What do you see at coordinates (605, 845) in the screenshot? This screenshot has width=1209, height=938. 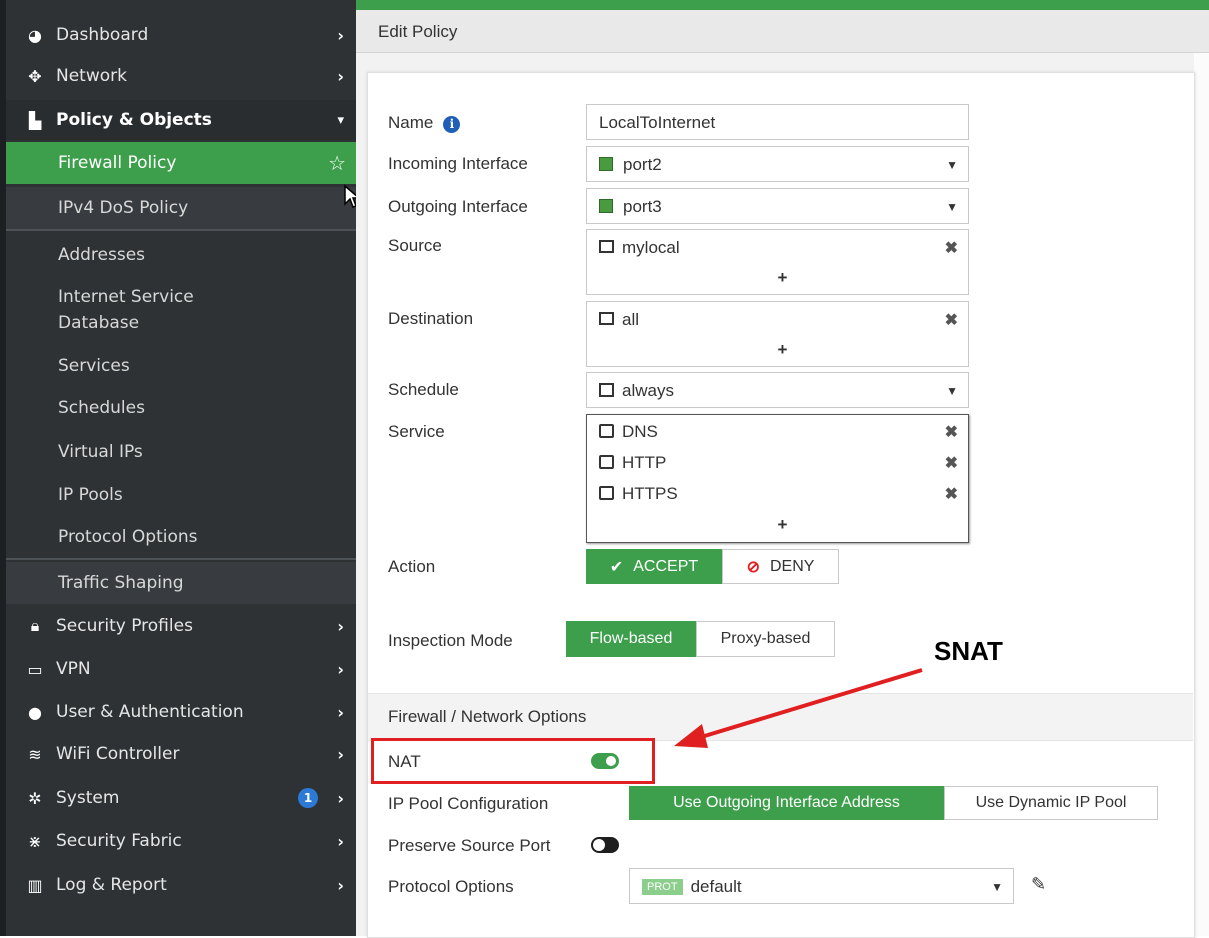 I see `preserve-source-port-toggle` at bounding box center [605, 845].